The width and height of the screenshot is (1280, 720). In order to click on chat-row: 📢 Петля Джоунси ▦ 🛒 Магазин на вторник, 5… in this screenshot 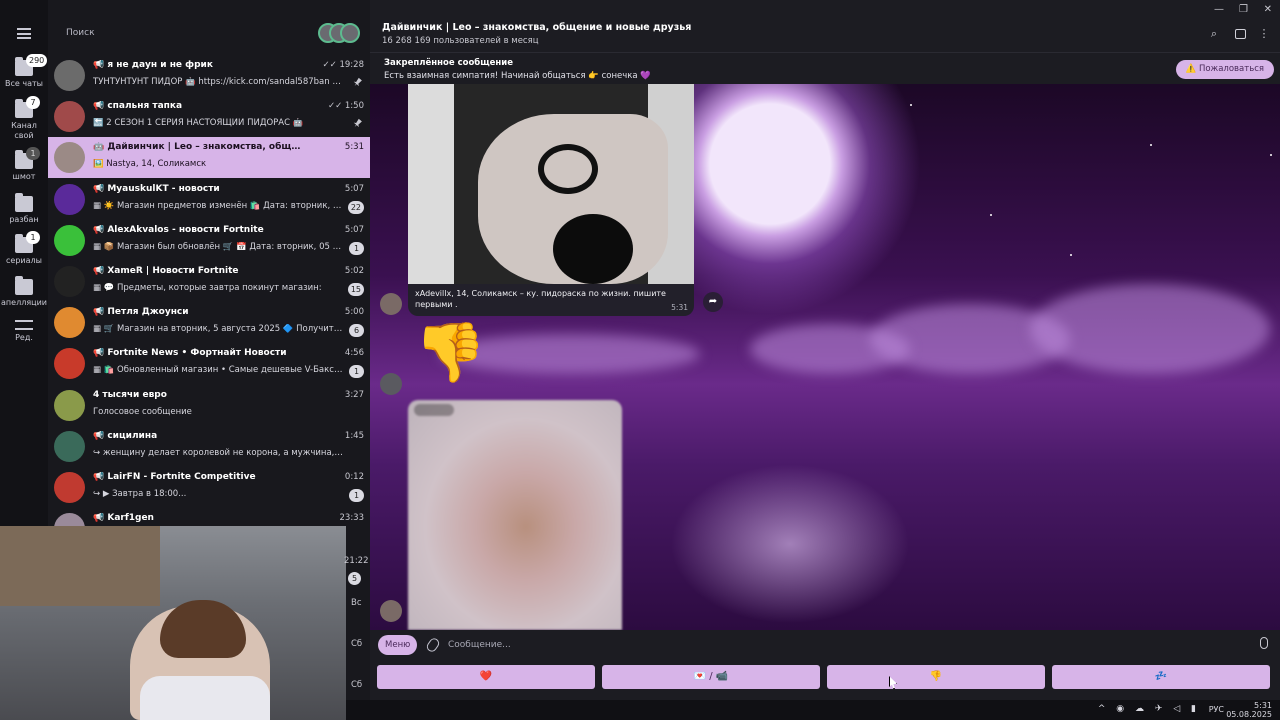, I will do `click(209, 322)`.